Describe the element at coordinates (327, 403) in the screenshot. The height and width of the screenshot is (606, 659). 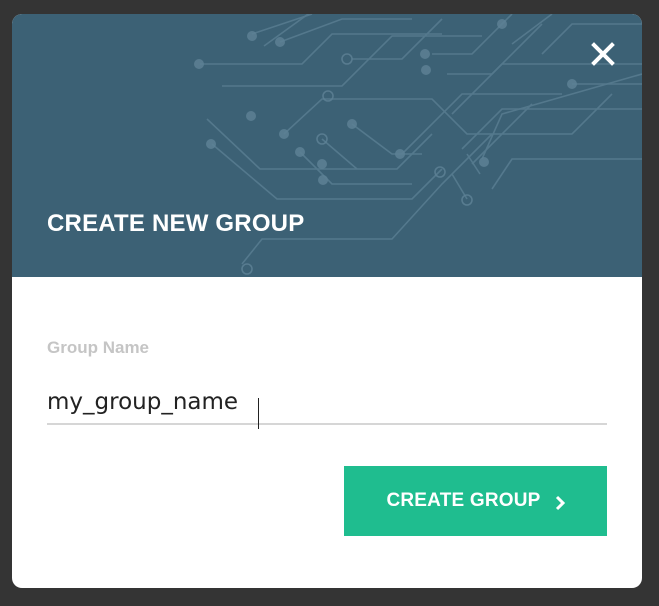
I see `group-name-input` at that location.